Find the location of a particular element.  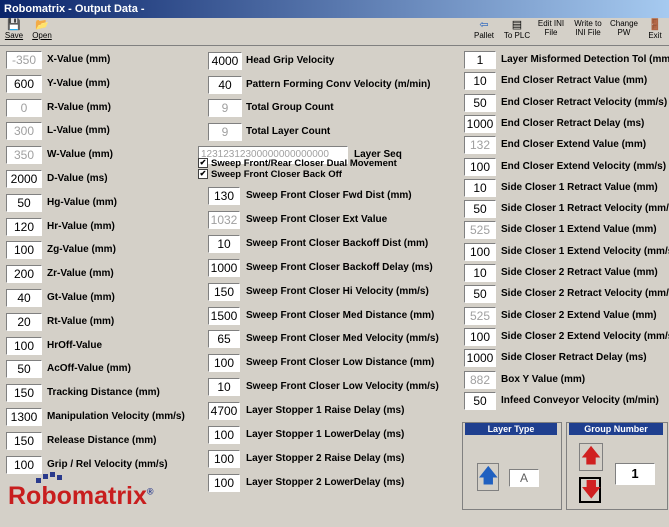

param-value-field: 525 is located at coordinates (480, 230).